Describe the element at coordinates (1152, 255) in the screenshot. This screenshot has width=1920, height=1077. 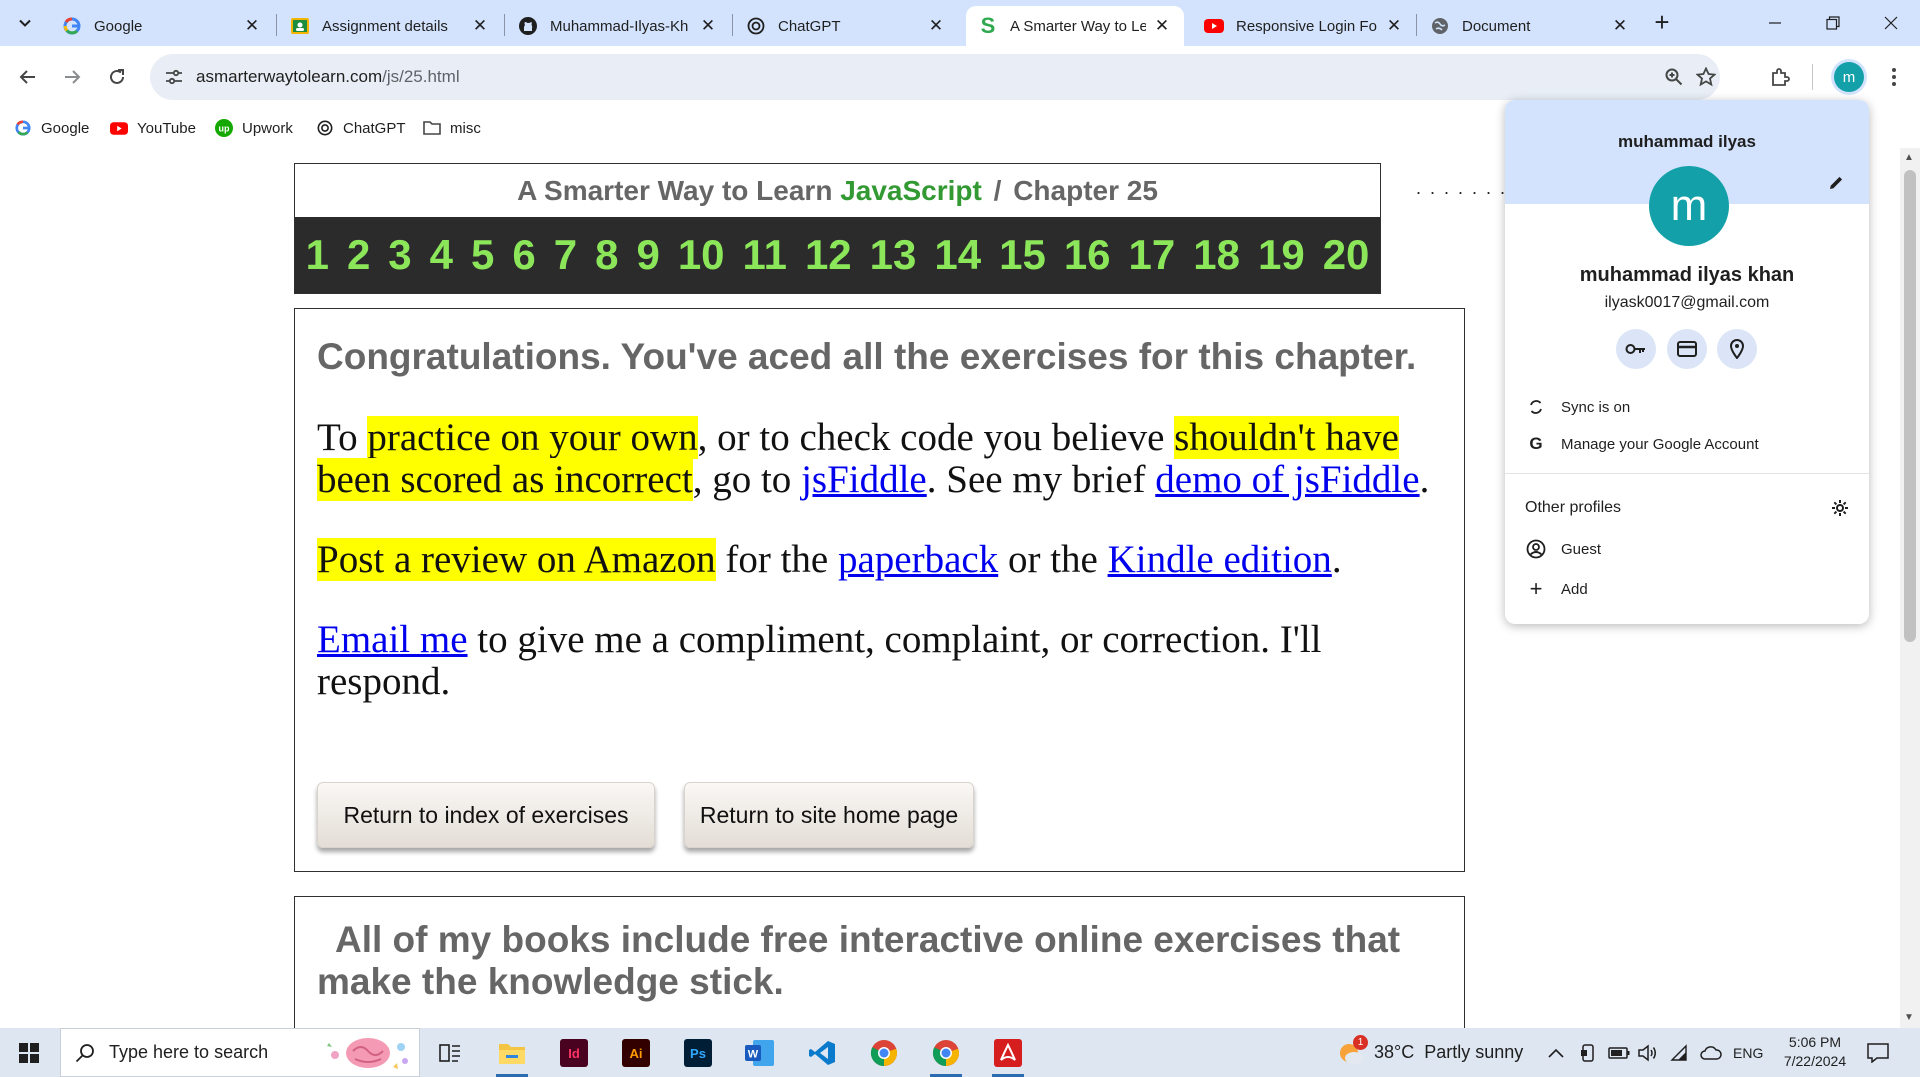
I see `chapter-link: 17` at that location.